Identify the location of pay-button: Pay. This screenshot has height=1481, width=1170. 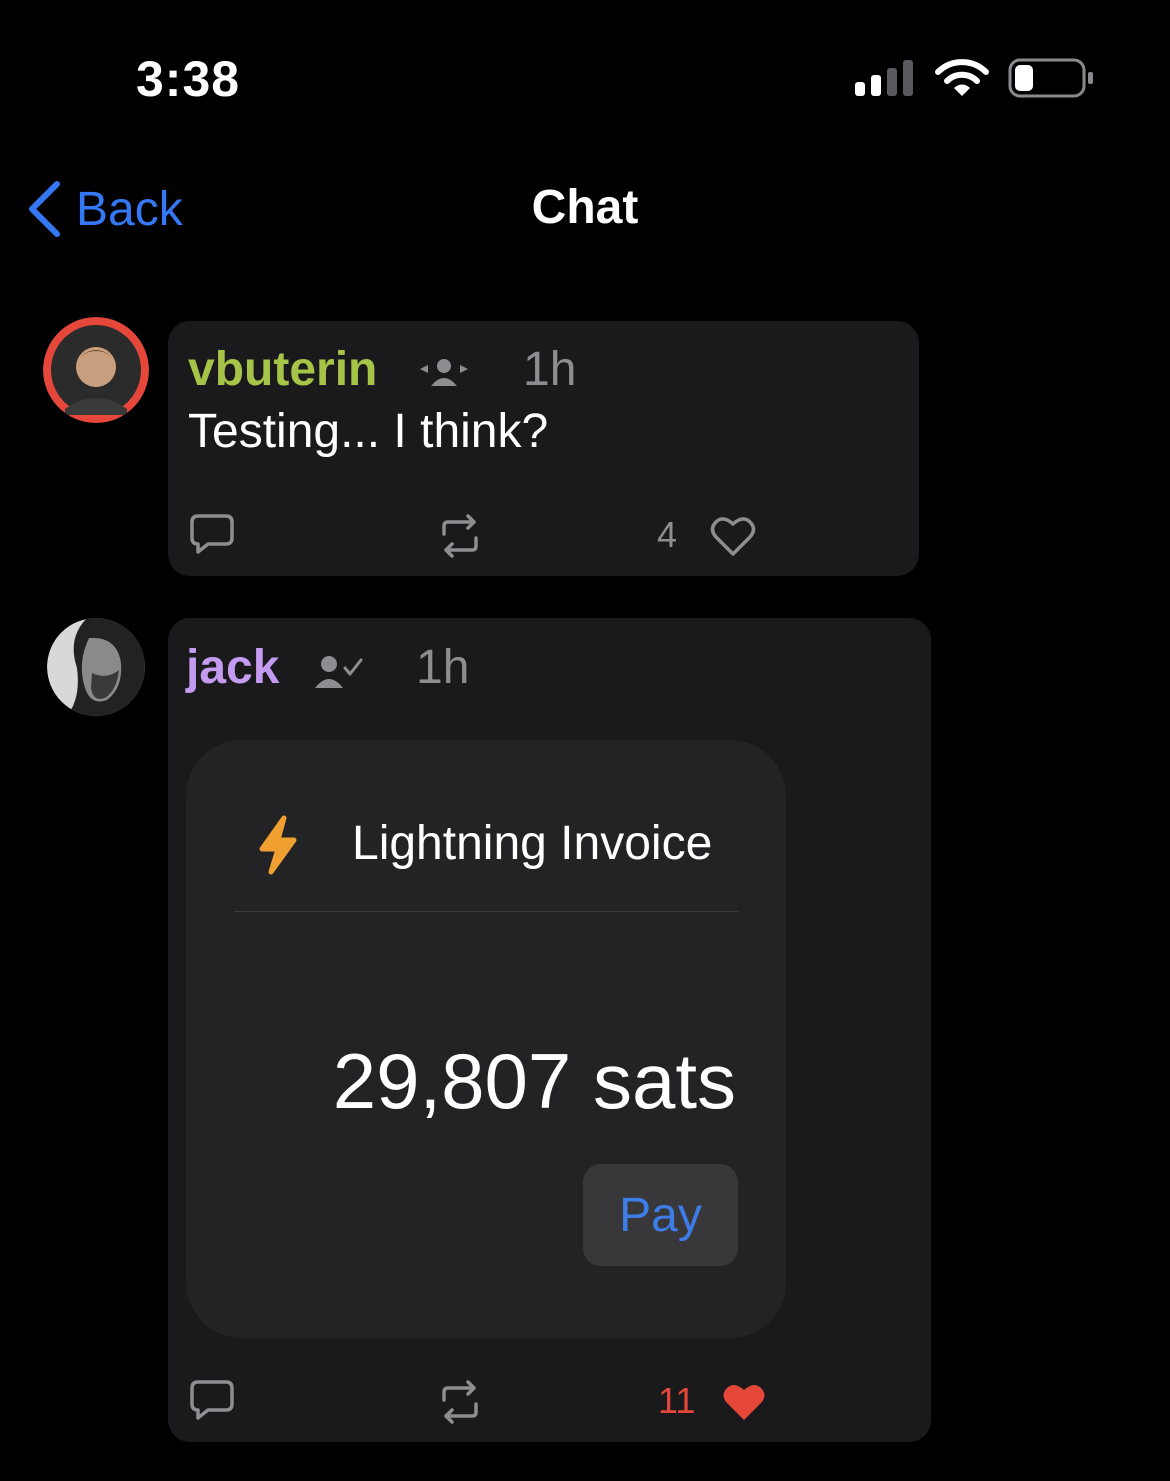
(660, 1215).